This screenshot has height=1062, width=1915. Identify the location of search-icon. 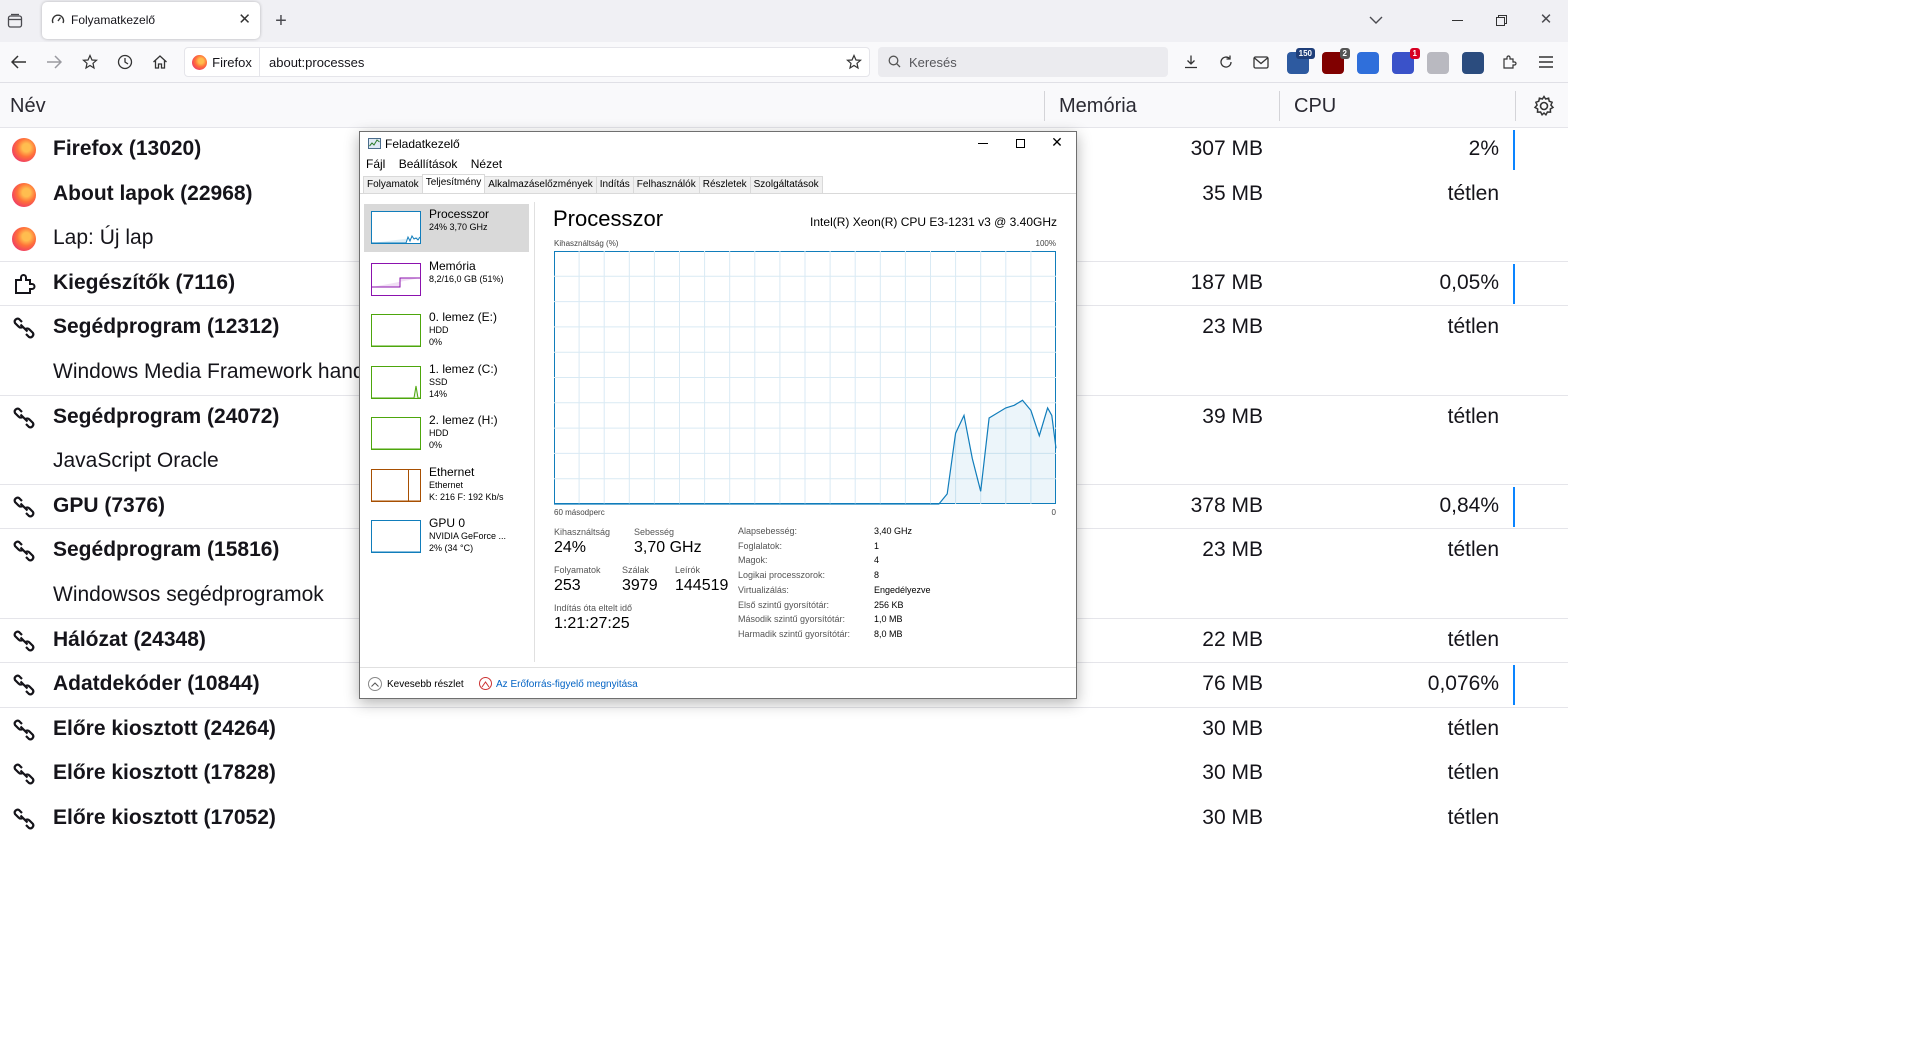
(894, 61).